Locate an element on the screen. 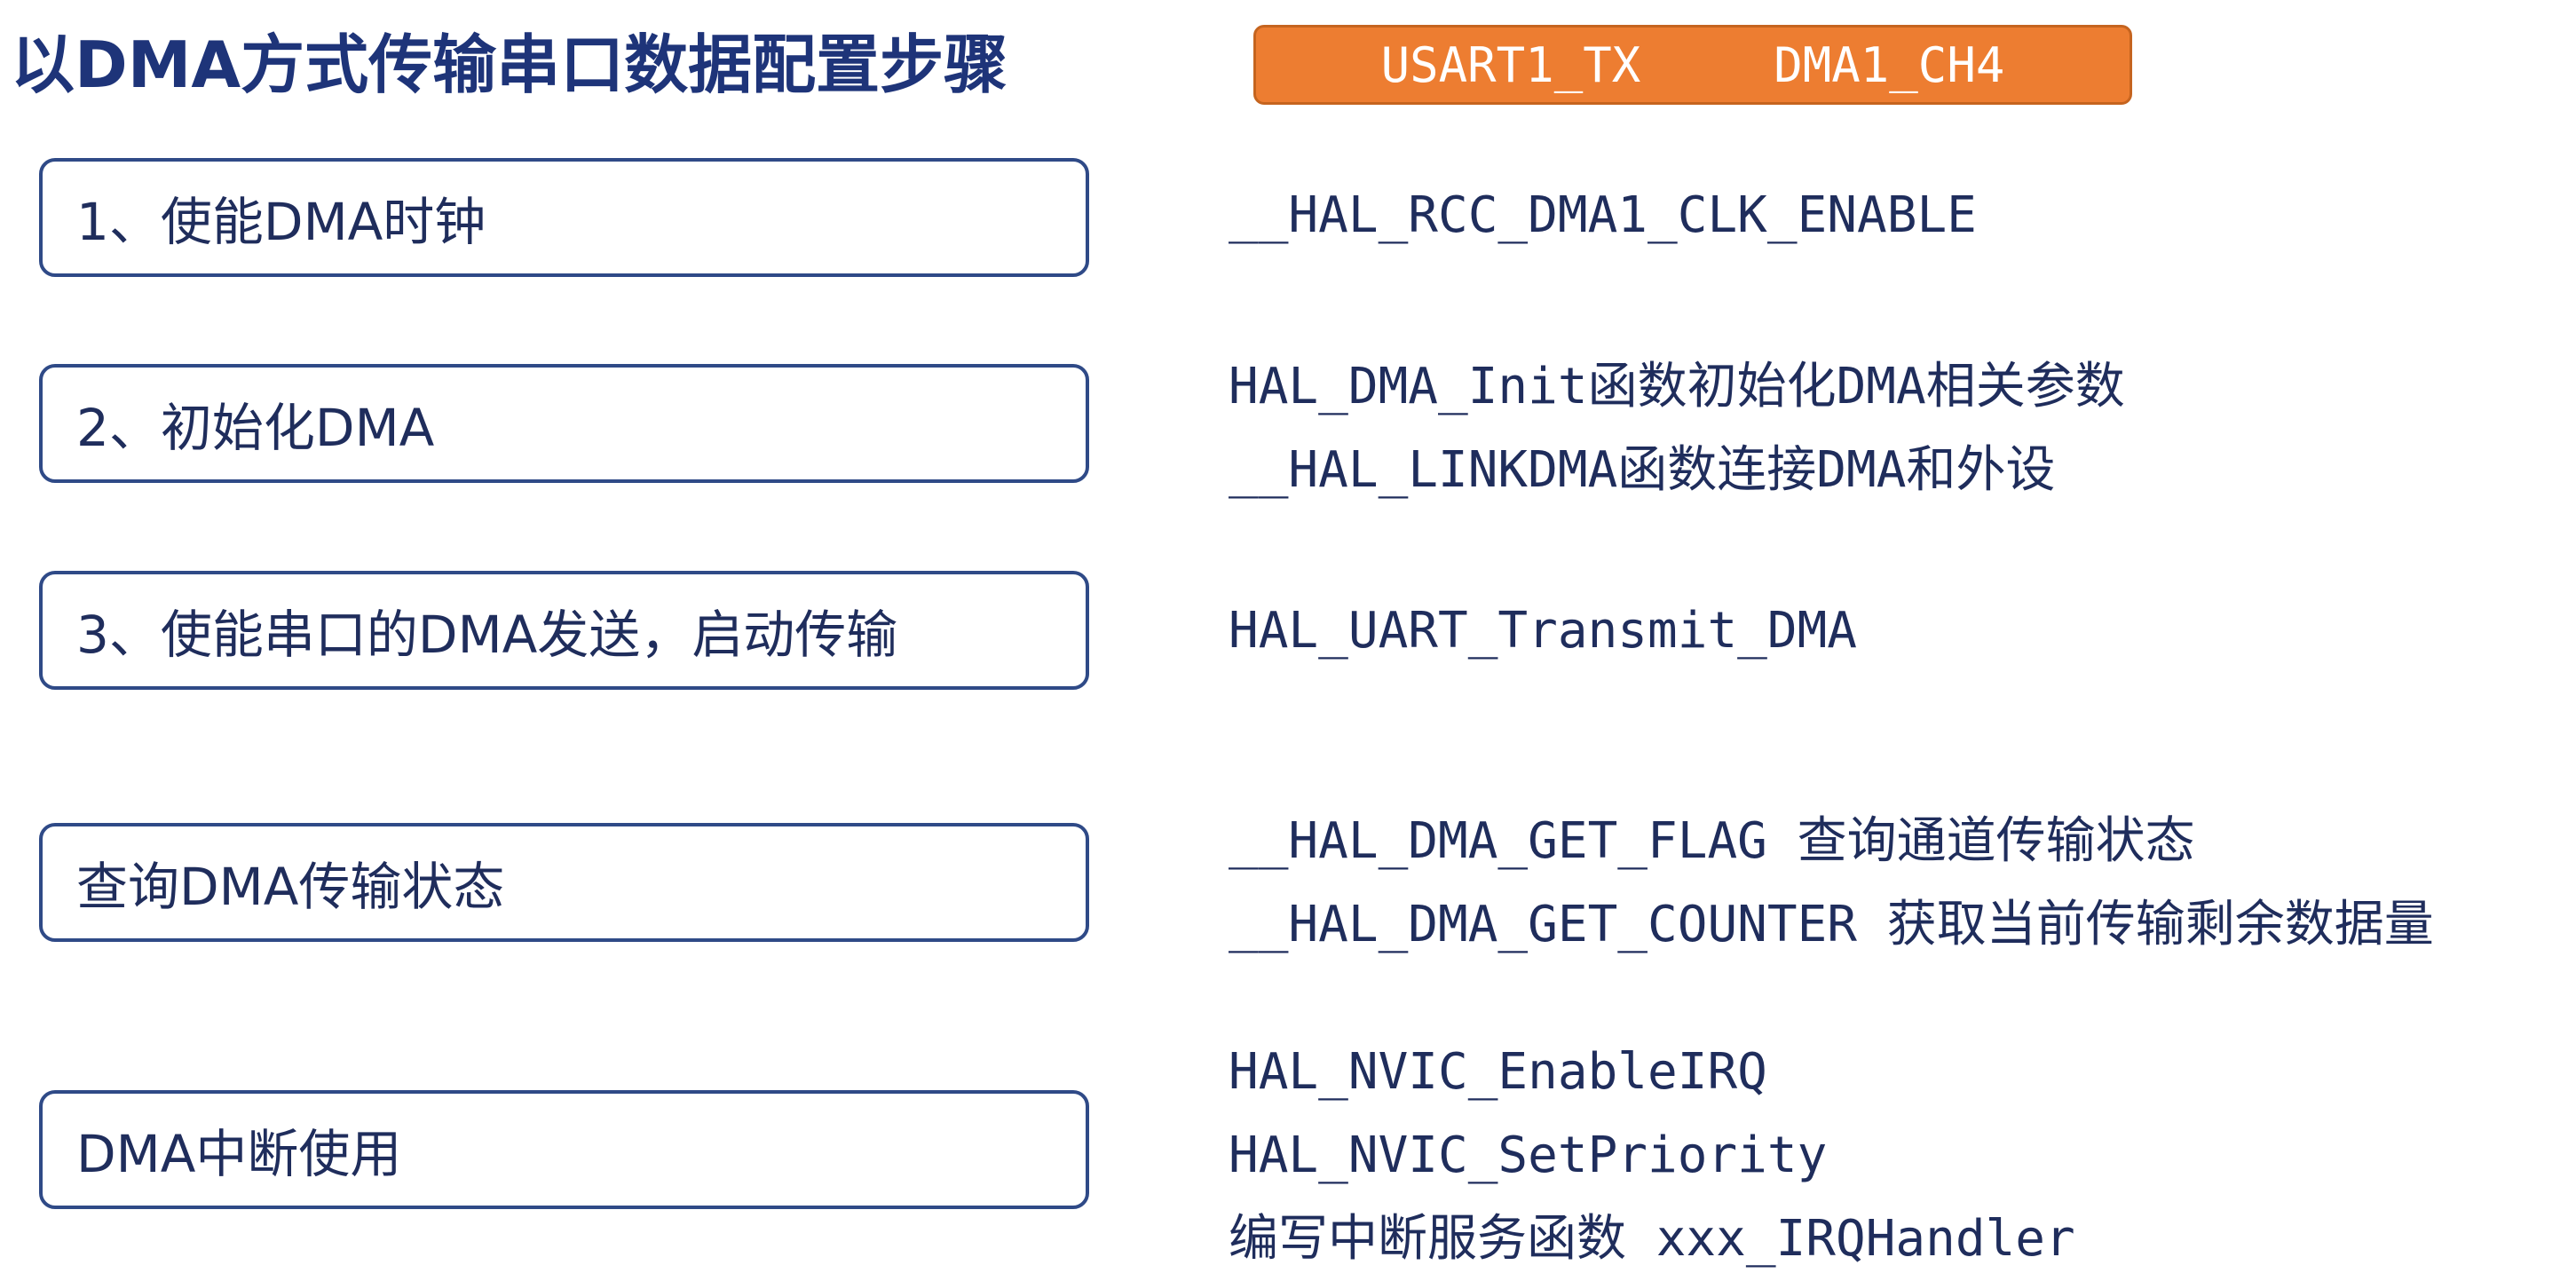  dma-channel-label: DMA1_CH4 is located at coordinates (1889, 64).